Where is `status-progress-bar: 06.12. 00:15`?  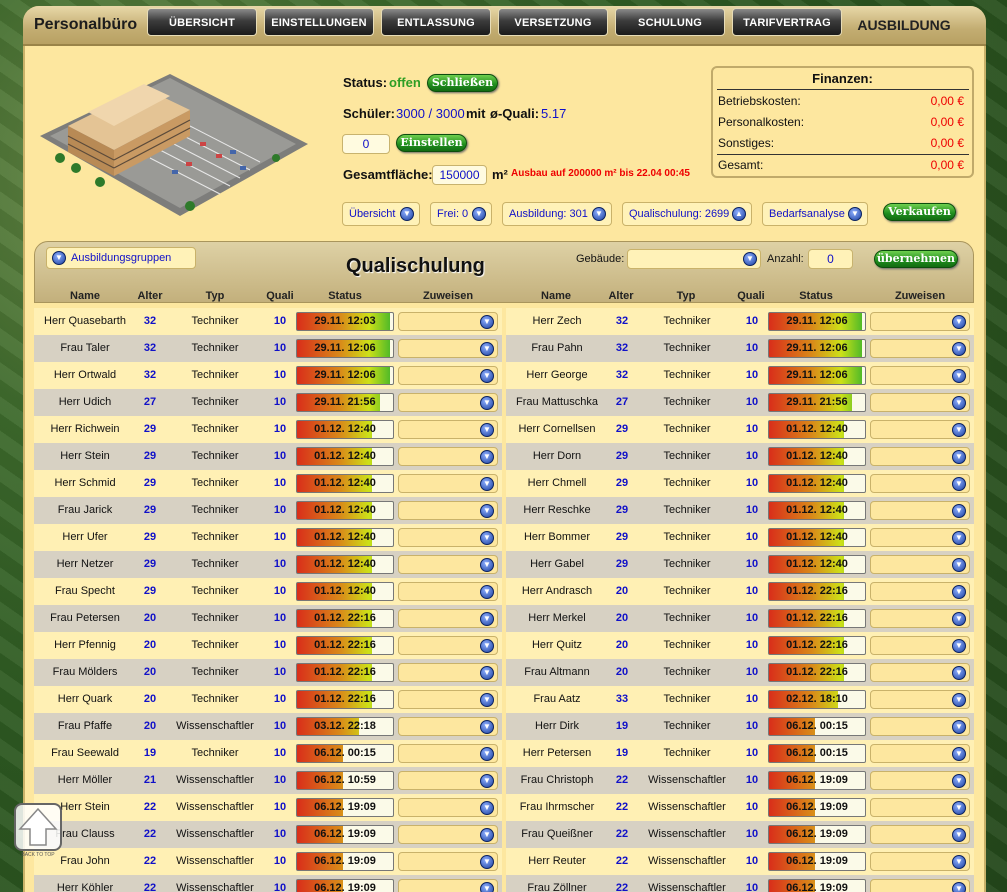
status-progress-bar: 06.12. 00:15 is located at coordinates (817, 753).